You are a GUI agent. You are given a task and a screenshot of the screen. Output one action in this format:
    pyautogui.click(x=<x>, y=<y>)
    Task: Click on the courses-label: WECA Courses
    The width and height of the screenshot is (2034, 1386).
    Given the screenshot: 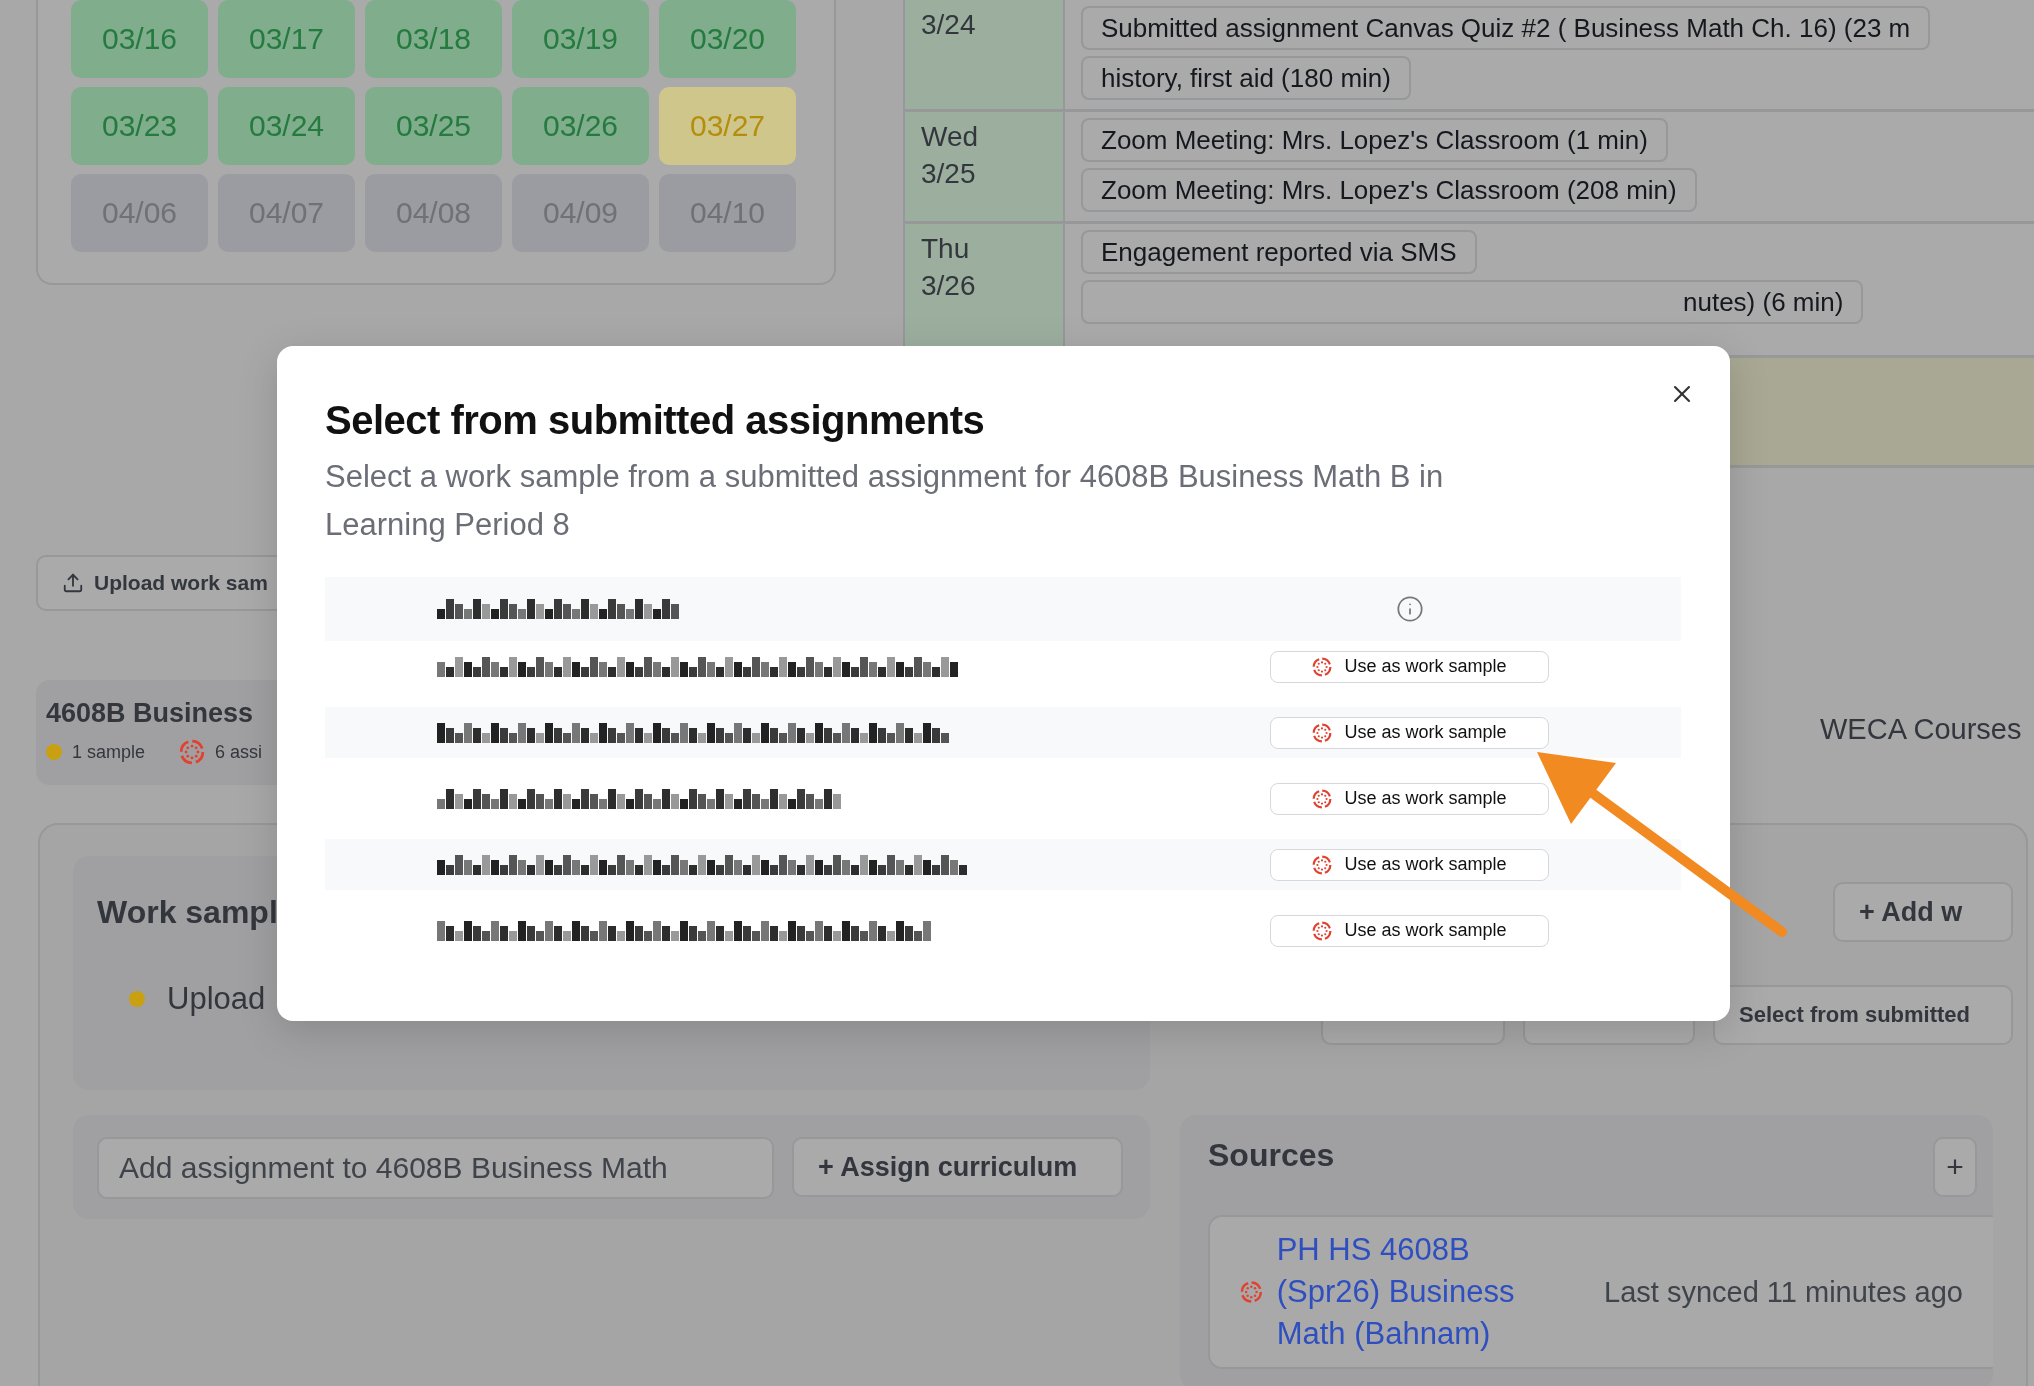 What is the action you would take?
    pyautogui.click(x=1921, y=729)
    